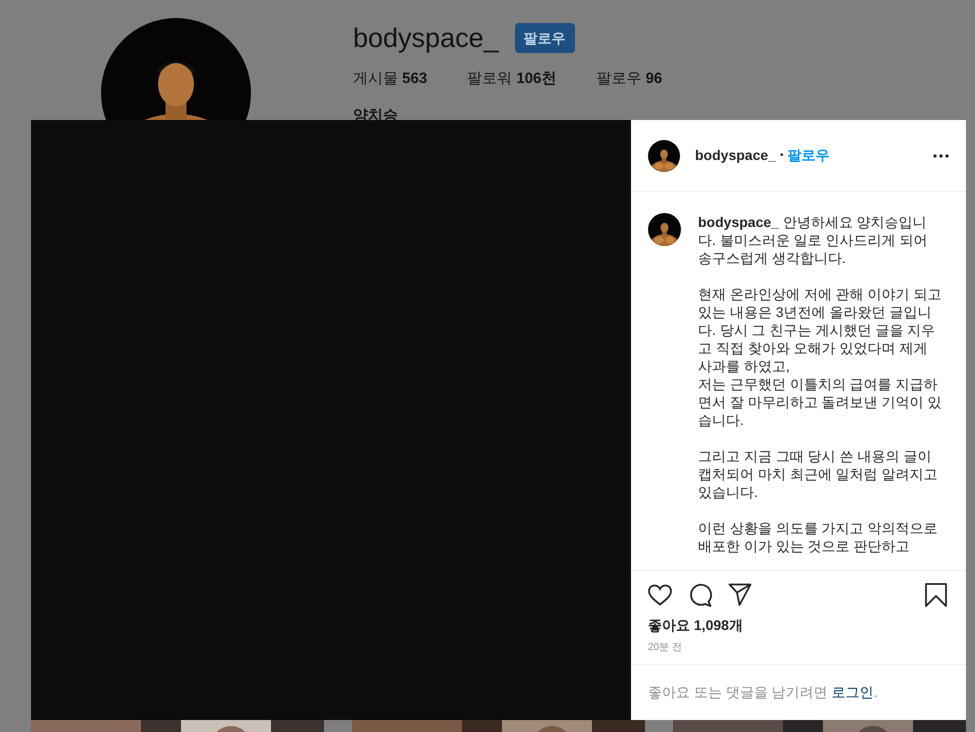 Image resolution: width=975 pixels, height=732 pixels. I want to click on stat-text: 팔로우 96, so click(629, 79).